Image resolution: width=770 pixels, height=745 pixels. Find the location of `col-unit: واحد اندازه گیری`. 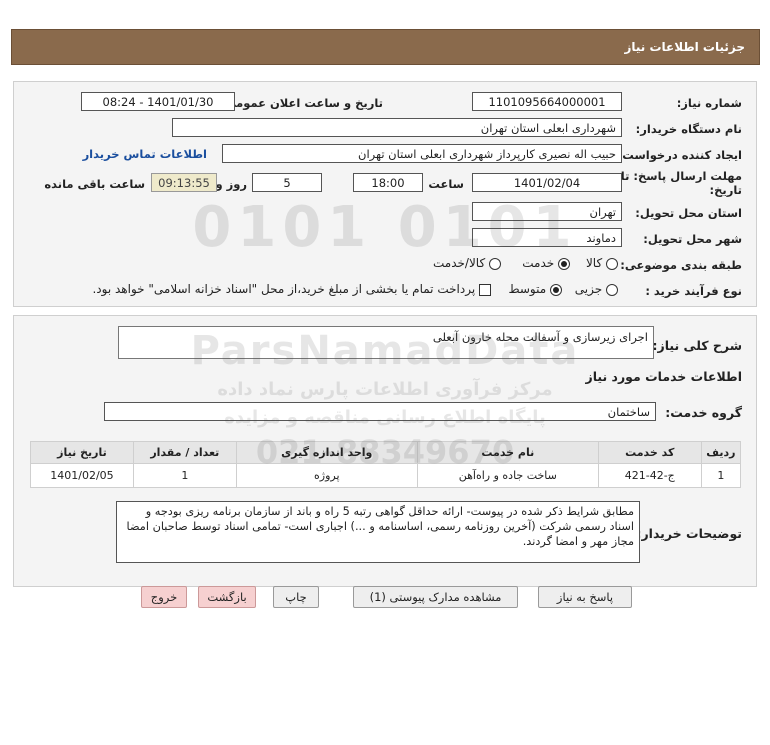

col-unit: واحد اندازه گیری is located at coordinates (326, 452).